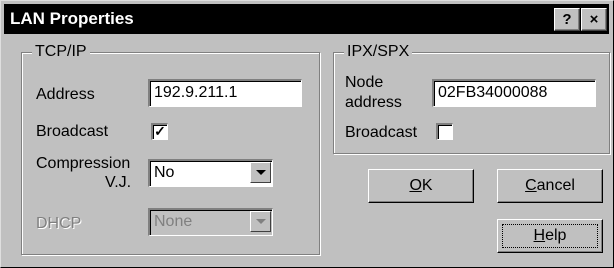 This screenshot has height=268, width=614. What do you see at coordinates (59, 223) in the screenshot?
I see `dhcp-label: DHCP` at bounding box center [59, 223].